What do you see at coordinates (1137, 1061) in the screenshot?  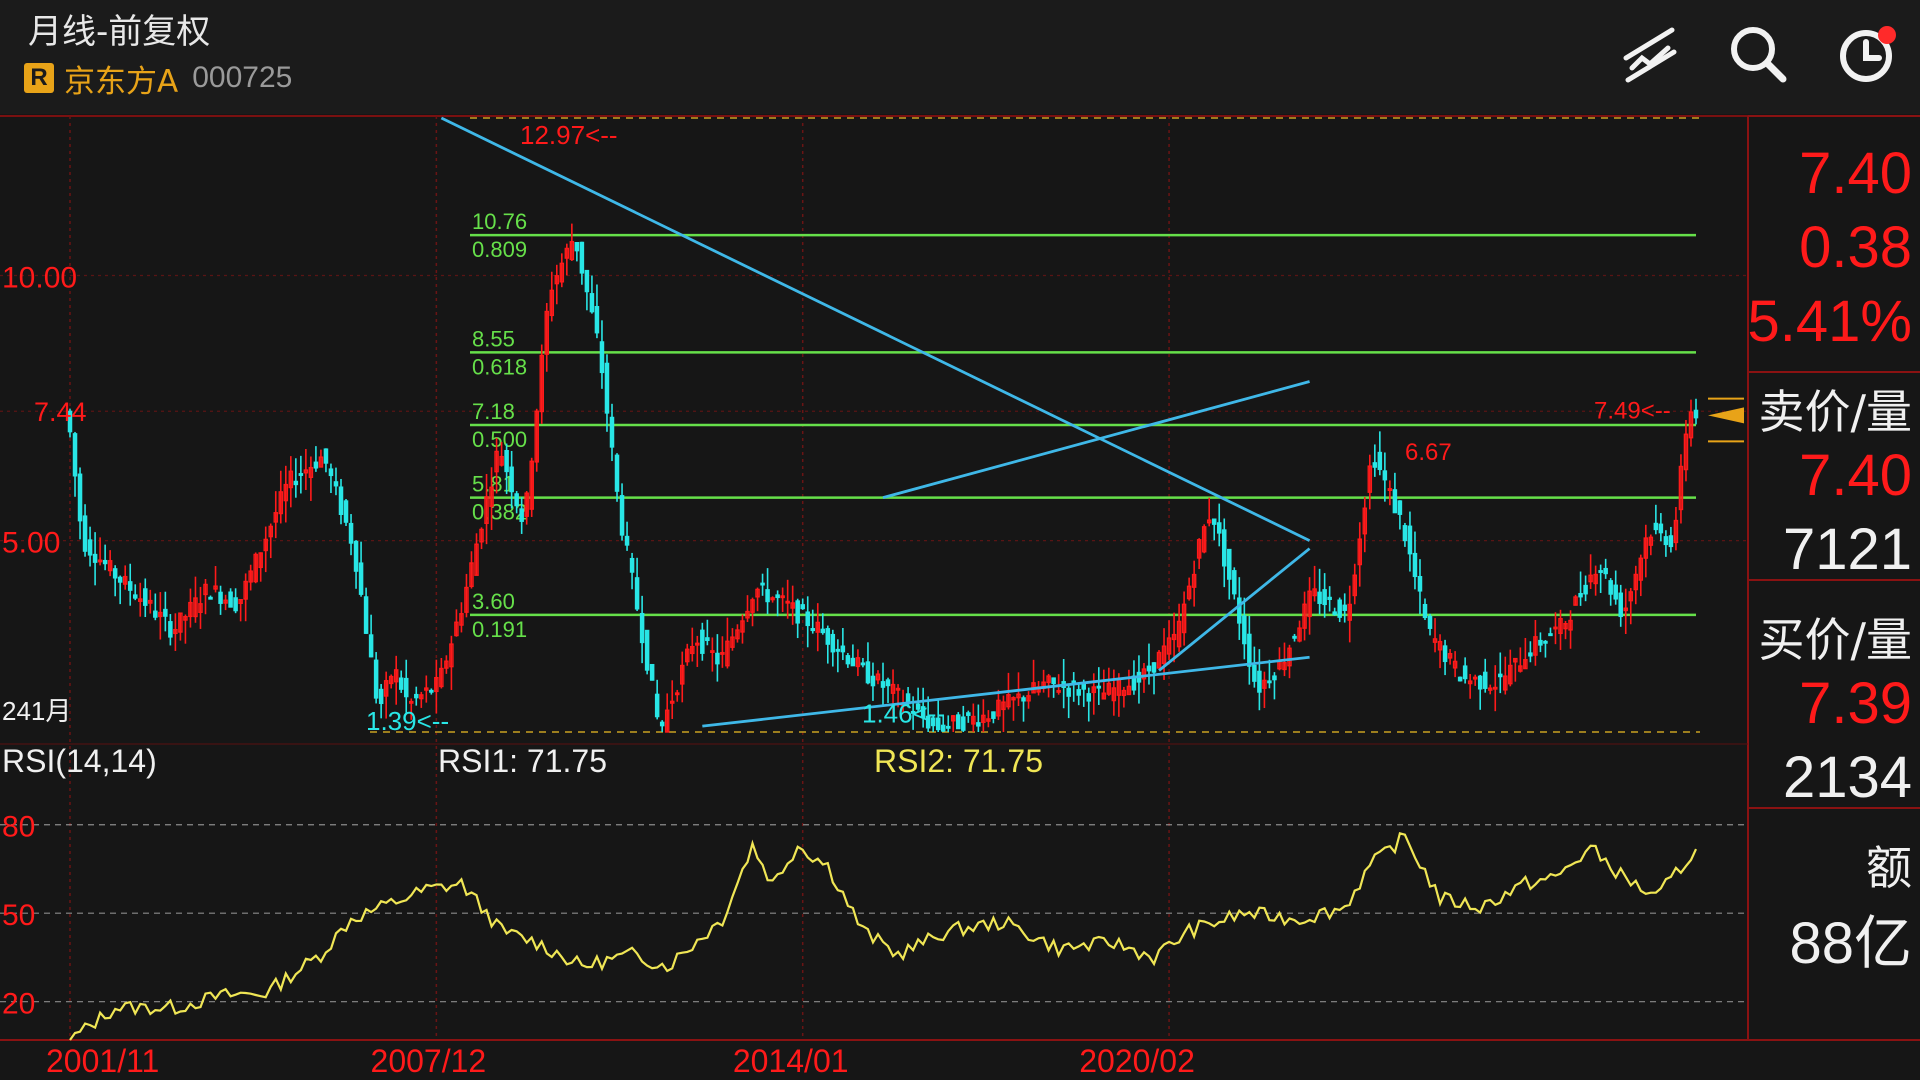 I see `x-tick-label-3: 2020/02` at bounding box center [1137, 1061].